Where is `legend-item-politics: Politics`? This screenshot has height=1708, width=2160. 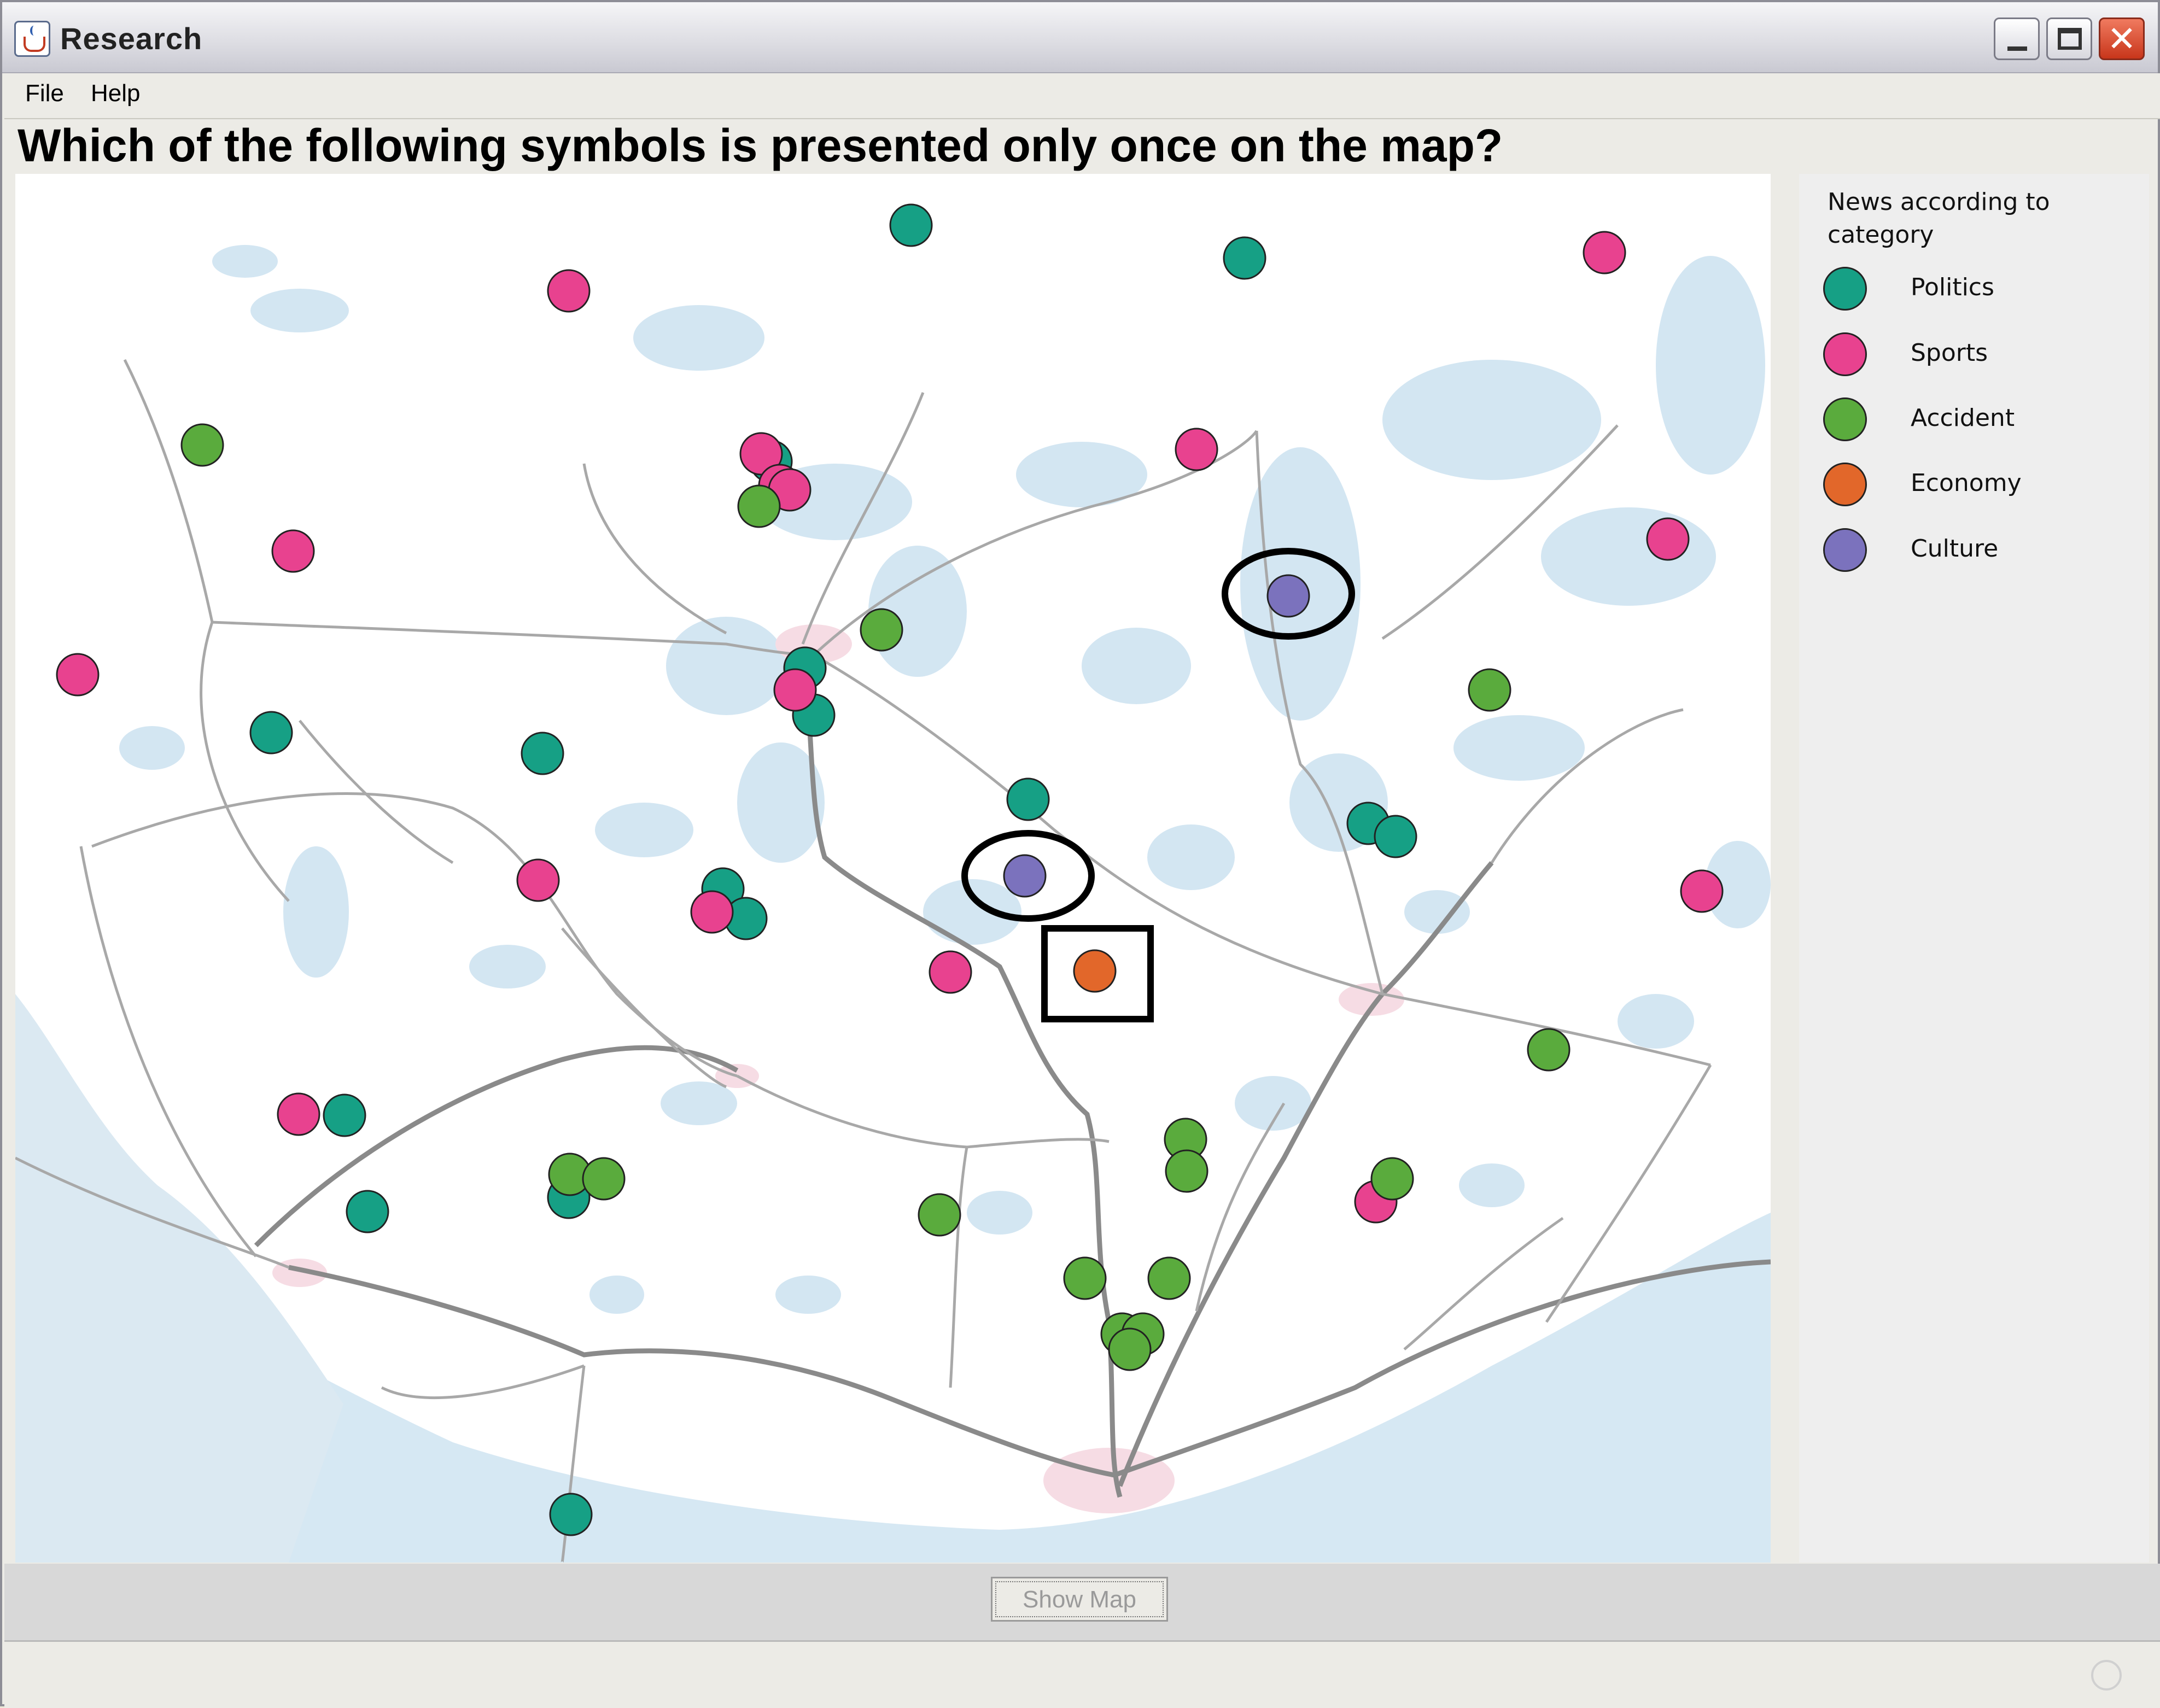
legend-item-politics: Politics is located at coordinates (1982, 294).